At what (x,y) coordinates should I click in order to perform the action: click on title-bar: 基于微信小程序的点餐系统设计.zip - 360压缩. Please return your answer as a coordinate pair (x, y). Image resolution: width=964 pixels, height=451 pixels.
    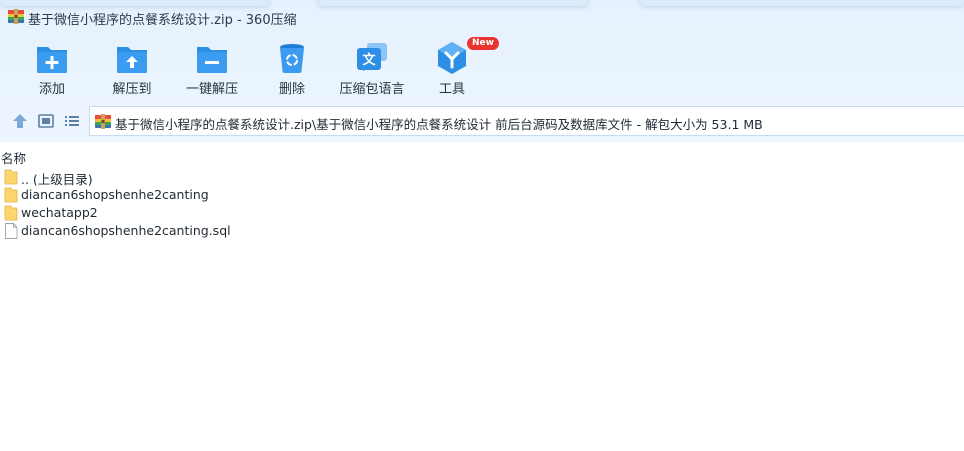
    Looking at the image, I should click on (482, 17).